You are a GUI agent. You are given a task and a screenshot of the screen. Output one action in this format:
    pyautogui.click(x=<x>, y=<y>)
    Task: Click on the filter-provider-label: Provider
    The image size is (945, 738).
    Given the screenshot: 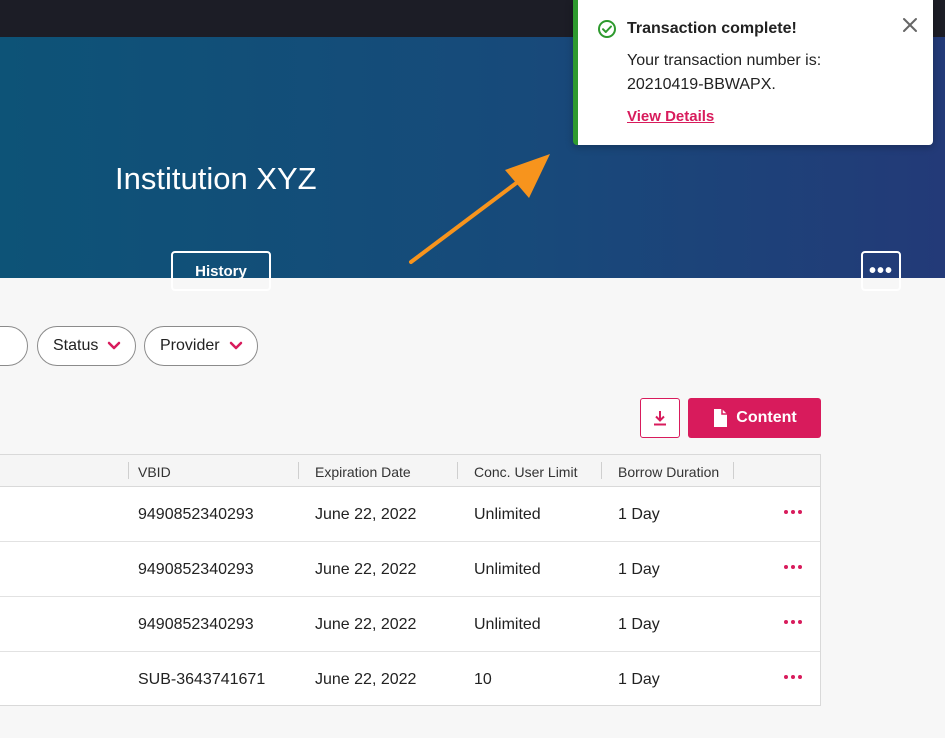 What is the action you would take?
    pyautogui.click(x=190, y=345)
    